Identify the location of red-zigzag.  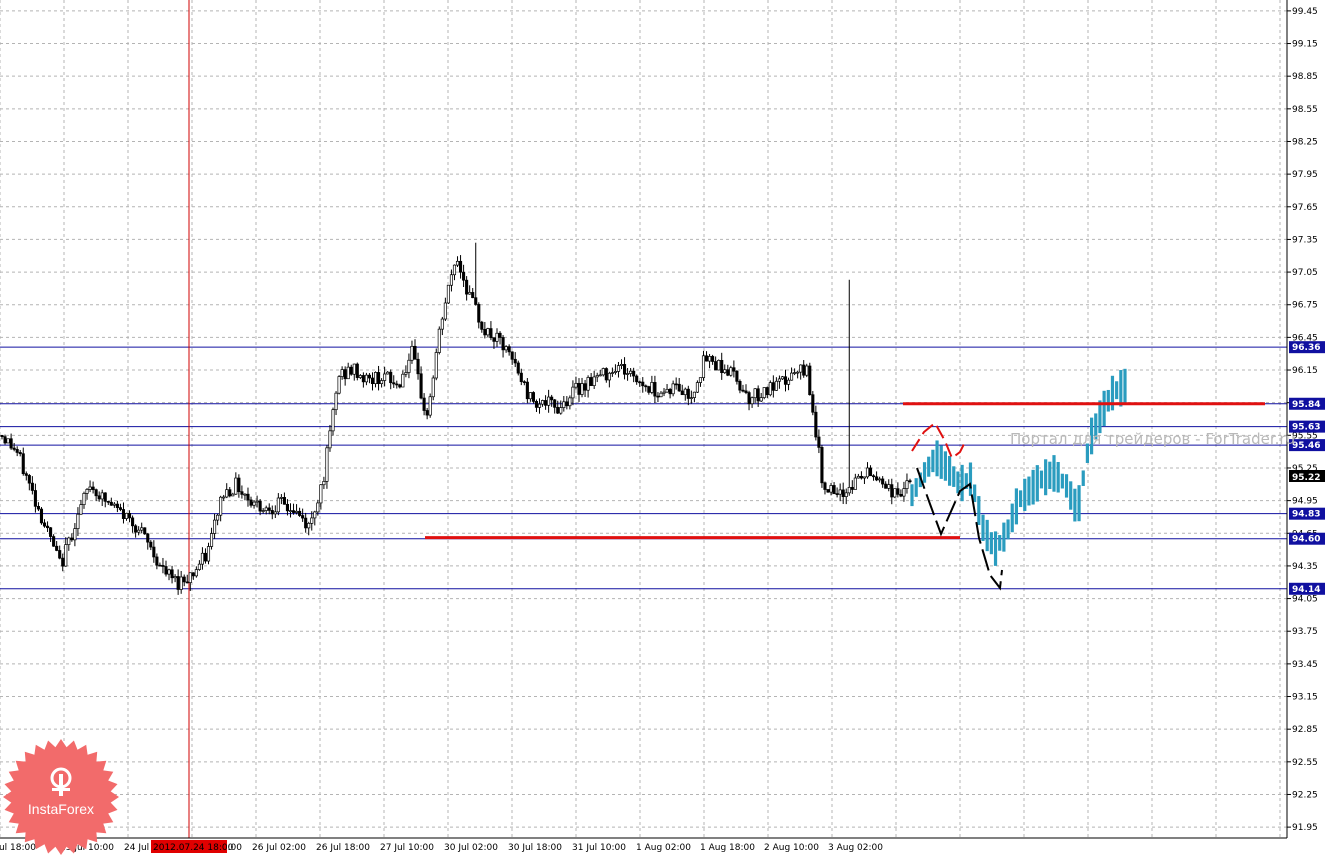
(939, 440).